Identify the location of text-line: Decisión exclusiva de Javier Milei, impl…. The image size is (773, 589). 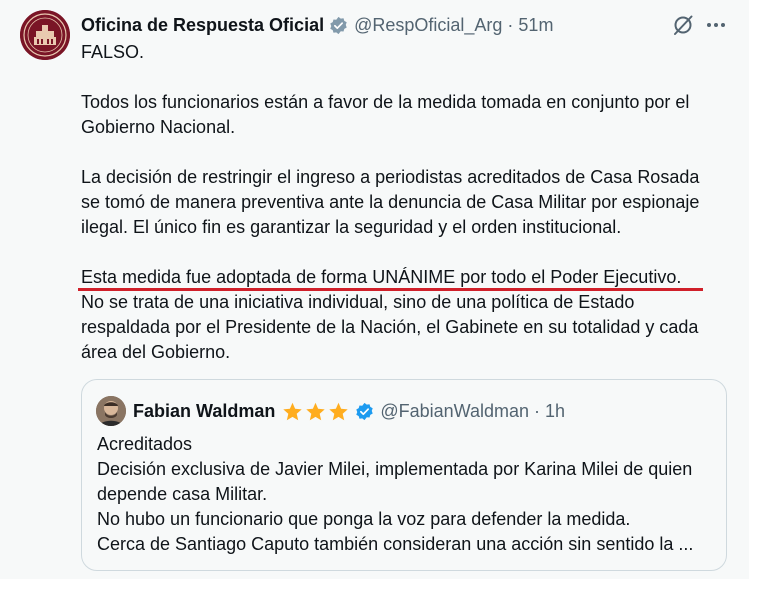
(395, 469).